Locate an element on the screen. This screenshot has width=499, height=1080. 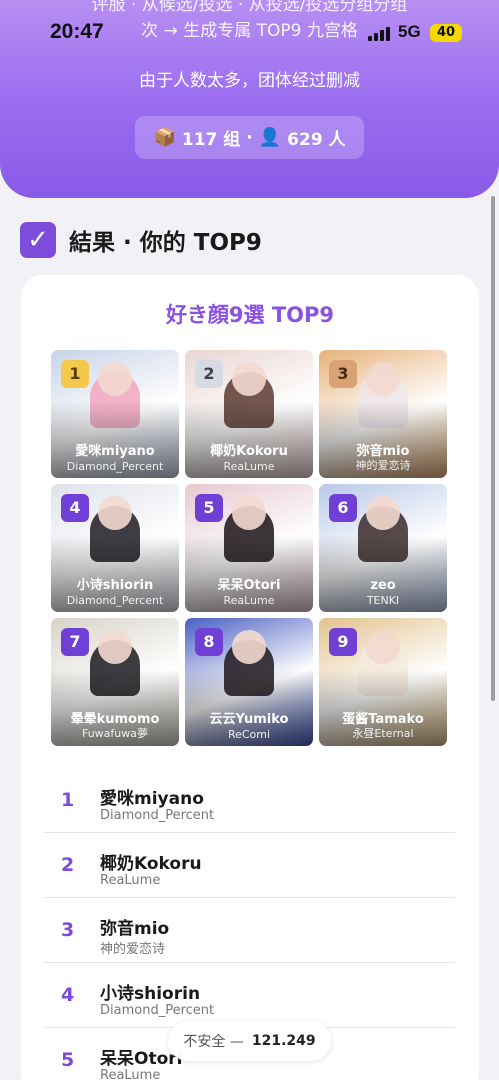
status-bar: 20:47 5G 40 is located at coordinates (249, 33).